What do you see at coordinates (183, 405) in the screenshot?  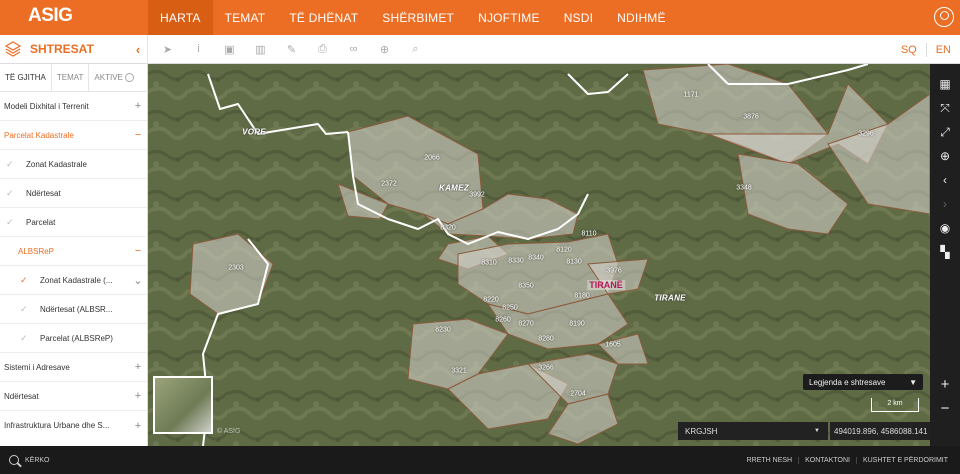 I see `overview-minimap` at bounding box center [183, 405].